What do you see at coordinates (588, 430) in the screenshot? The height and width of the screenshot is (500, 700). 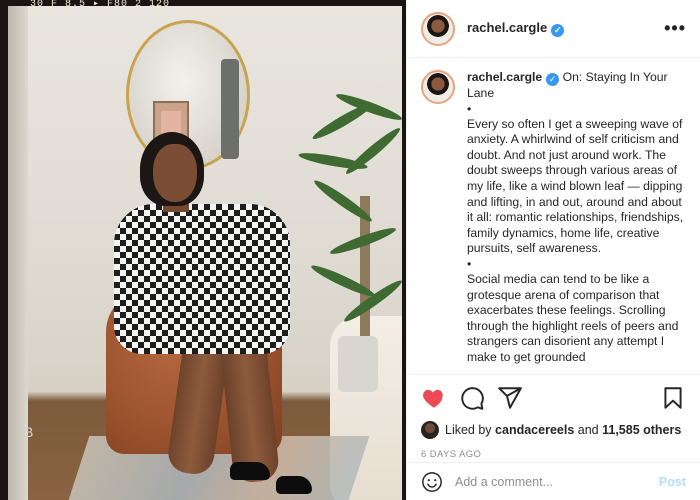 I see `likes-joiner: and` at bounding box center [588, 430].